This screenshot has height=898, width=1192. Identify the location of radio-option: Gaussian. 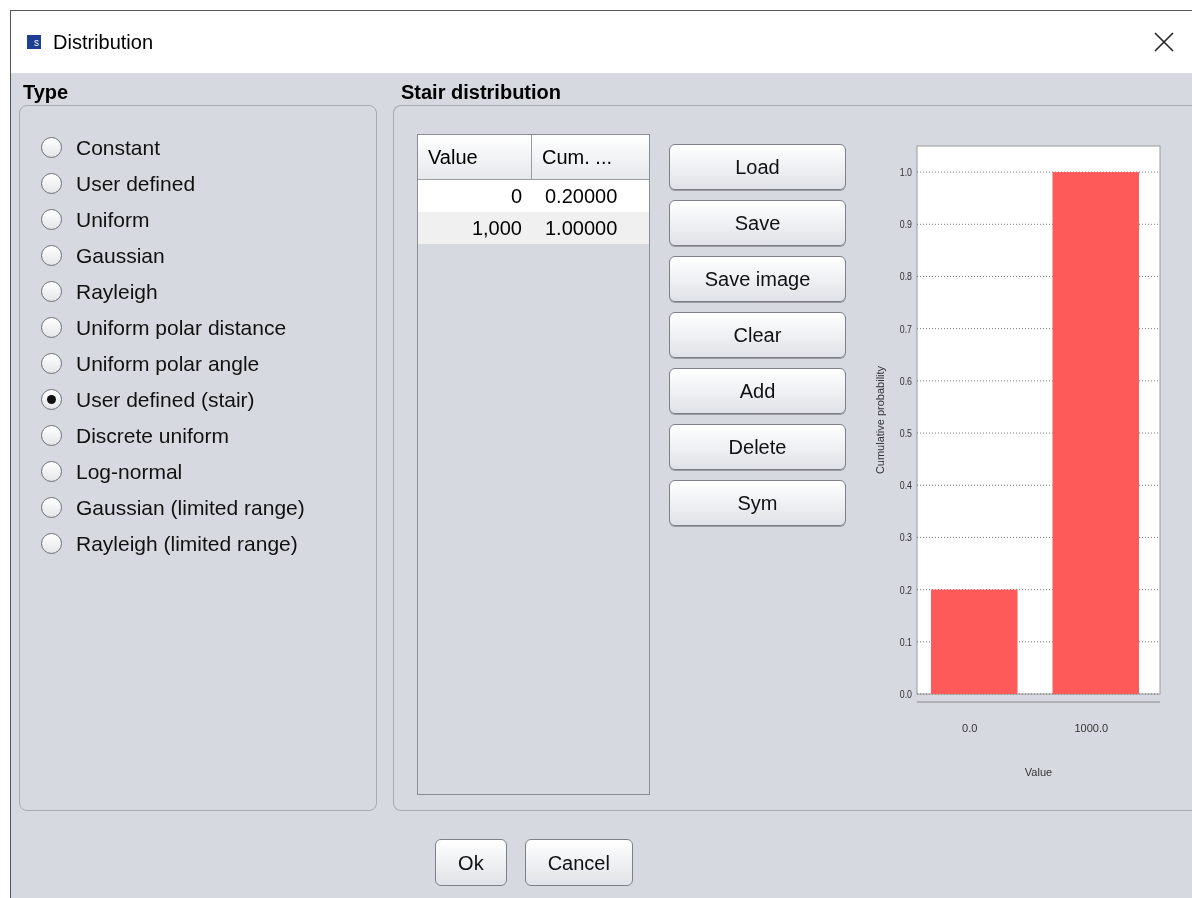
(105, 255).